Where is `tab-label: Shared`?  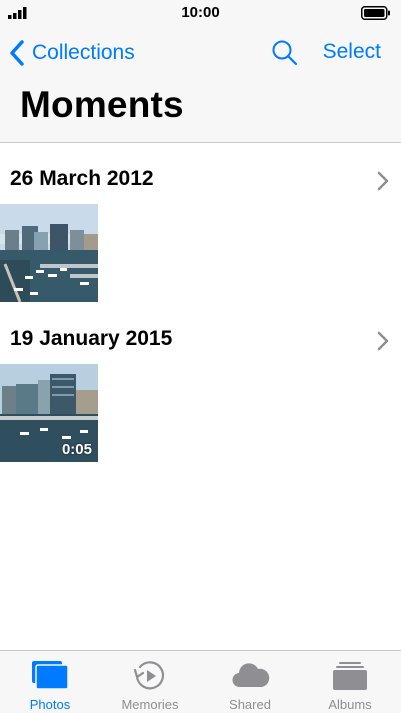 tab-label: Shared is located at coordinates (250, 704).